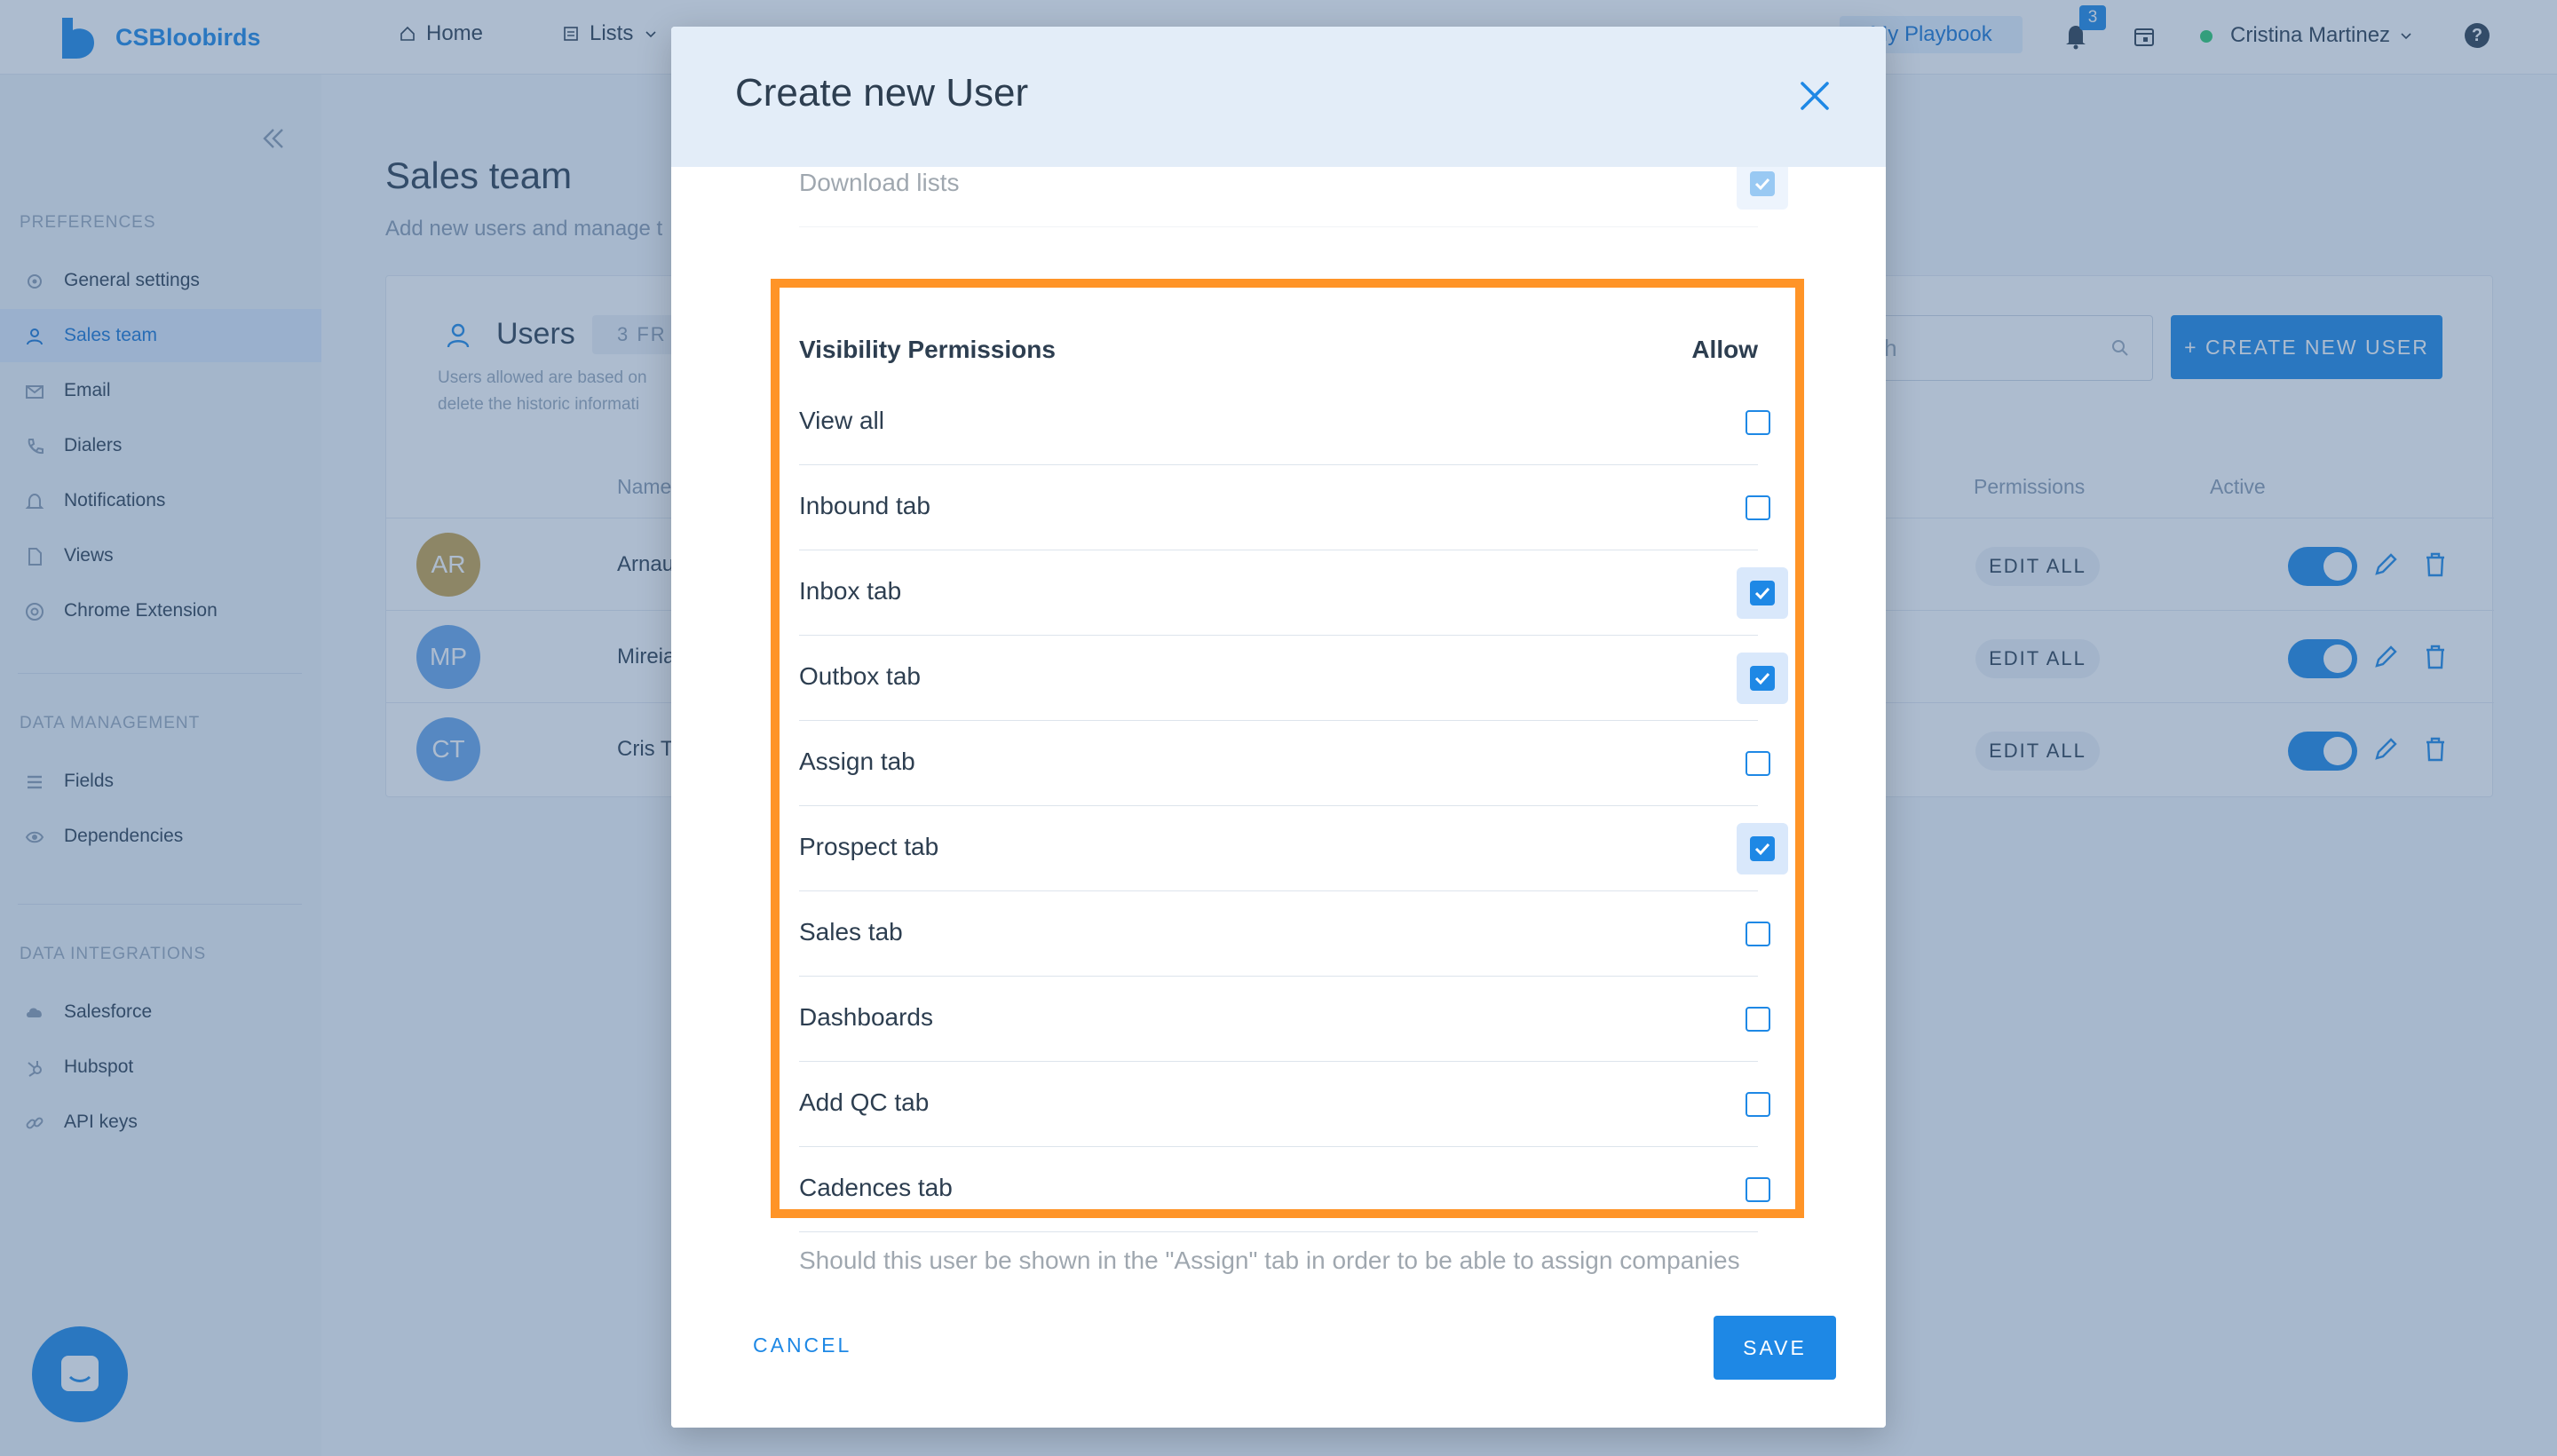  I want to click on permission-row-assign-tab: Assign tab, so click(1284, 763).